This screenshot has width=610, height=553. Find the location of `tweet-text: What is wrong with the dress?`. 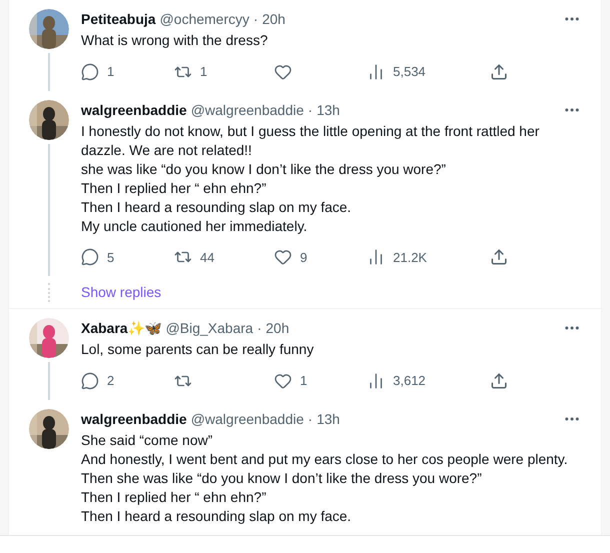

tweet-text: What is wrong with the dress? is located at coordinates (175, 40).